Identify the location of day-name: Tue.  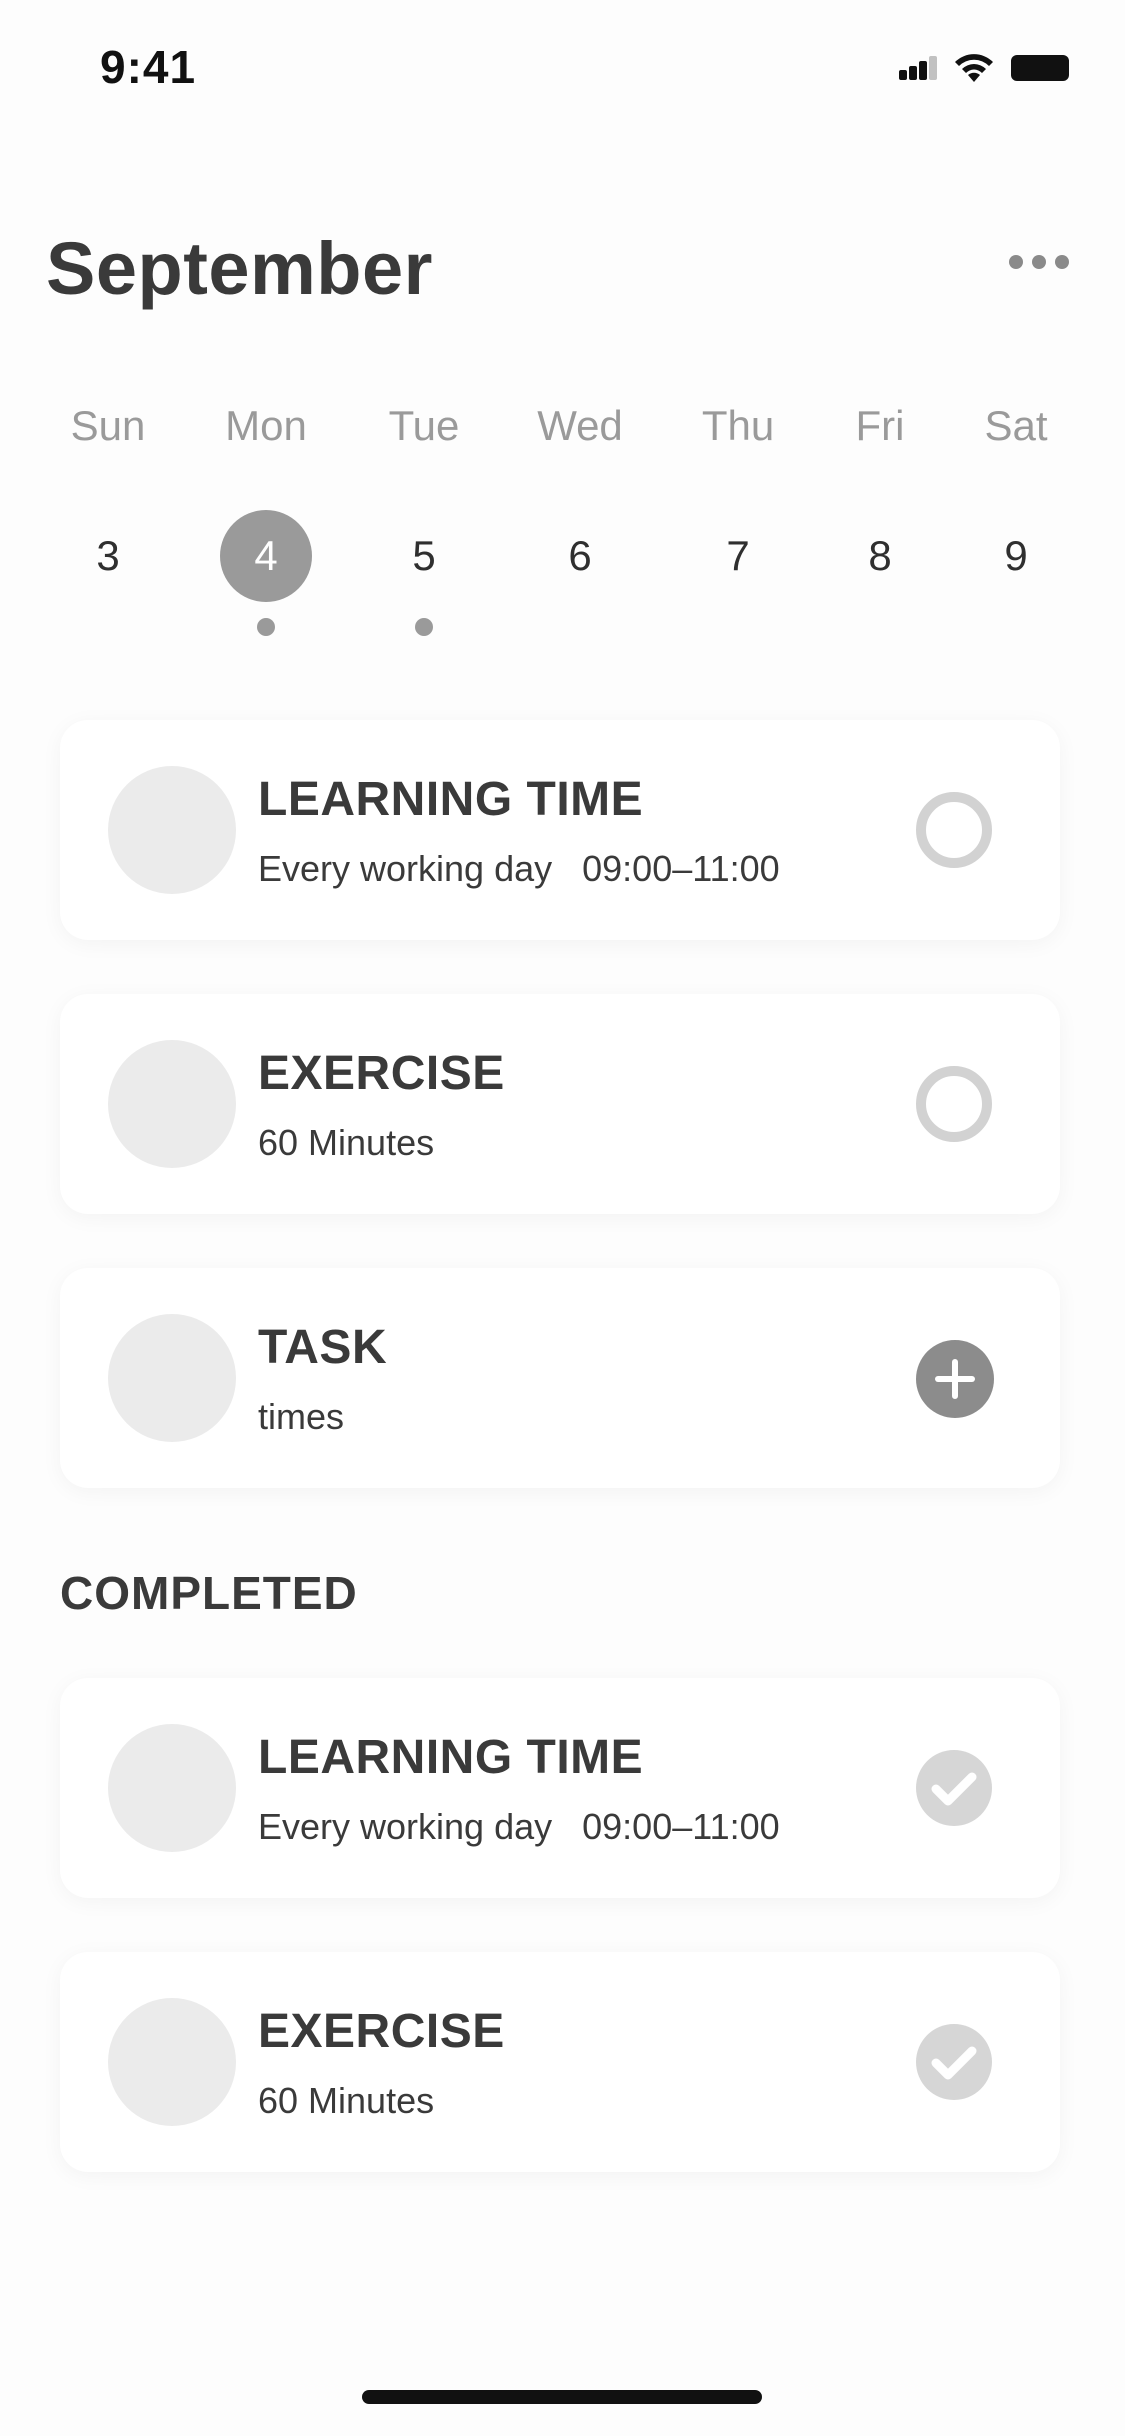
(424, 425).